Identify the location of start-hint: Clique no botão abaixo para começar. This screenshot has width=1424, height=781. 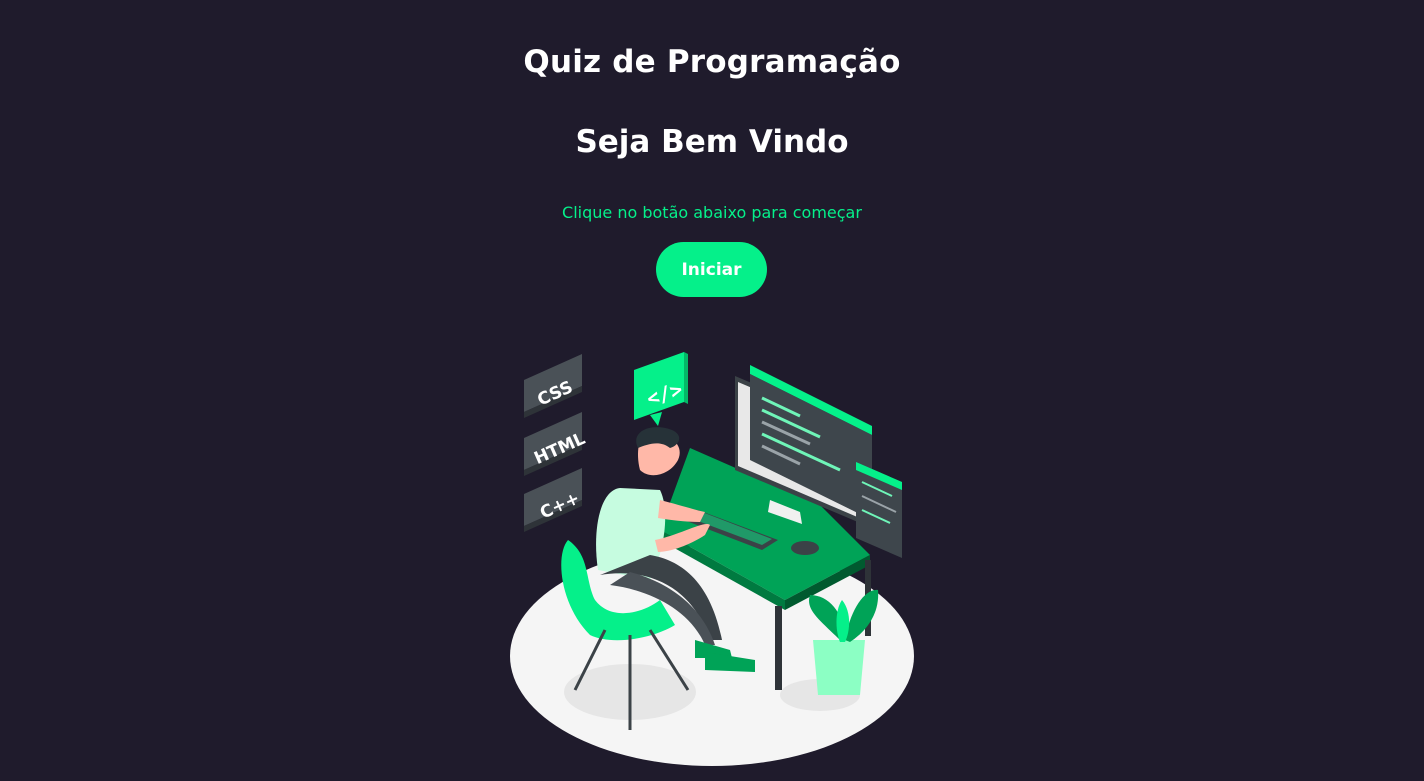
(712, 212).